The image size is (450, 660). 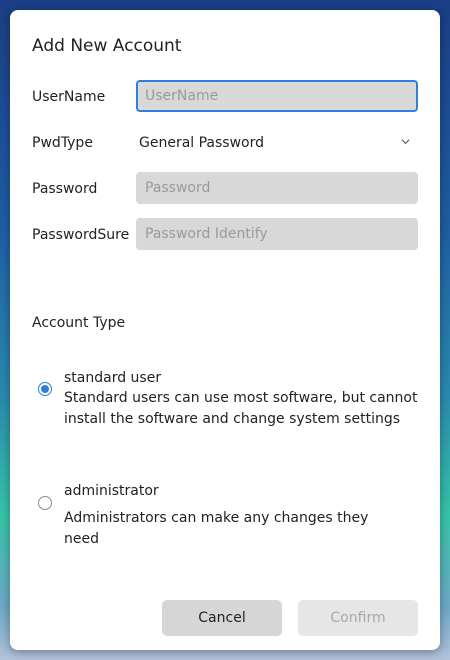 What do you see at coordinates (358, 618) in the screenshot?
I see `confirm-button: Confirm` at bounding box center [358, 618].